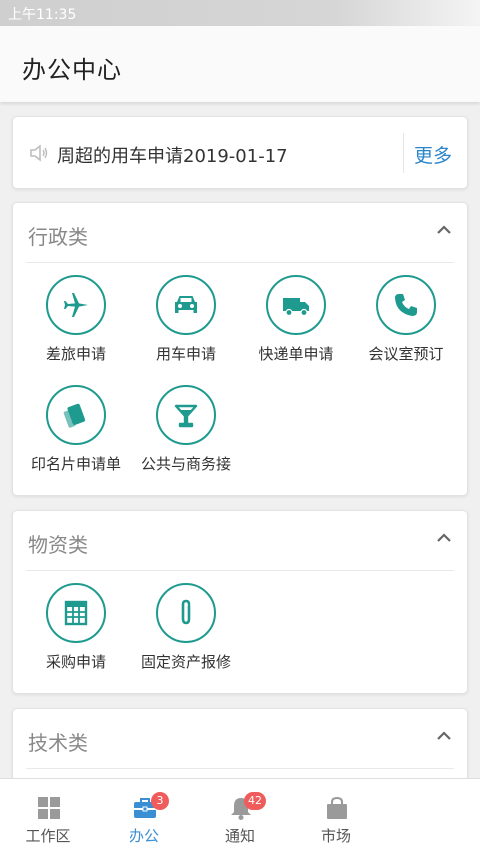 This screenshot has width=480, height=853. I want to click on app-car-request: 用车申请, so click(186, 325).